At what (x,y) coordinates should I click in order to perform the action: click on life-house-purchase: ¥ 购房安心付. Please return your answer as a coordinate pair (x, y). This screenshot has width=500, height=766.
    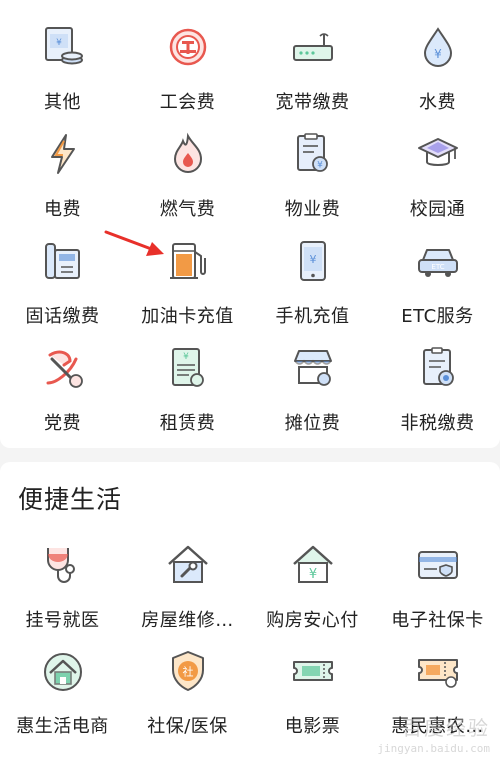
    Looking at the image, I should click on (312, 593).